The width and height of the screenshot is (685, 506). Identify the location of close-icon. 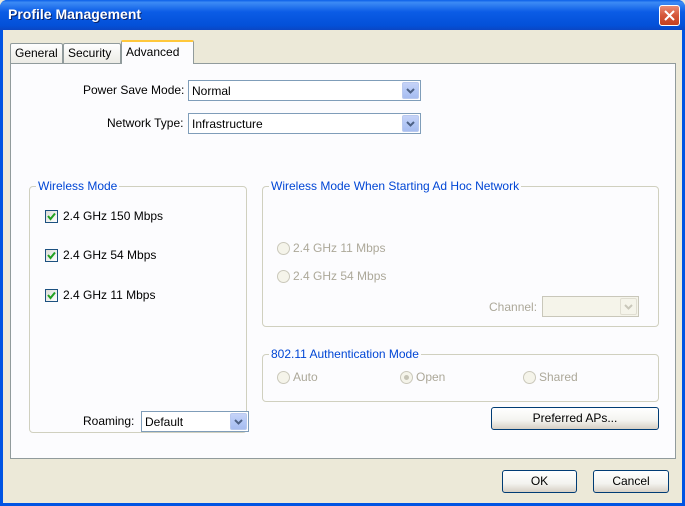
(669, 15).